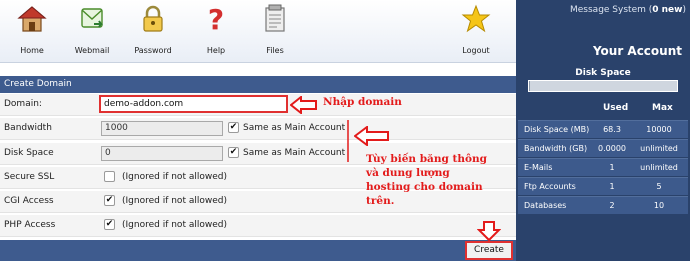 The height and width of the screenshot is (261, 690). Describe the element at coordinates (489, 231) in the screenshot. I see `annotation-arrow-down-icon` at that location.